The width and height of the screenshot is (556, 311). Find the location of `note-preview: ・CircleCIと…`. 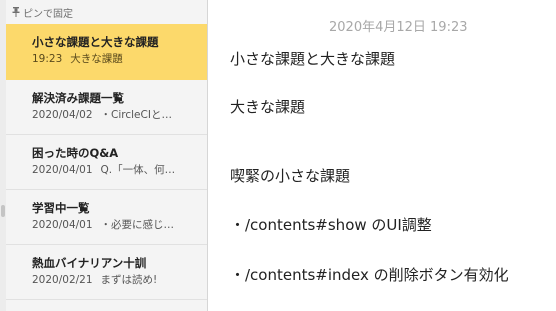

note-preview: ・CircleCIと… is located at coordinates (136, 115).